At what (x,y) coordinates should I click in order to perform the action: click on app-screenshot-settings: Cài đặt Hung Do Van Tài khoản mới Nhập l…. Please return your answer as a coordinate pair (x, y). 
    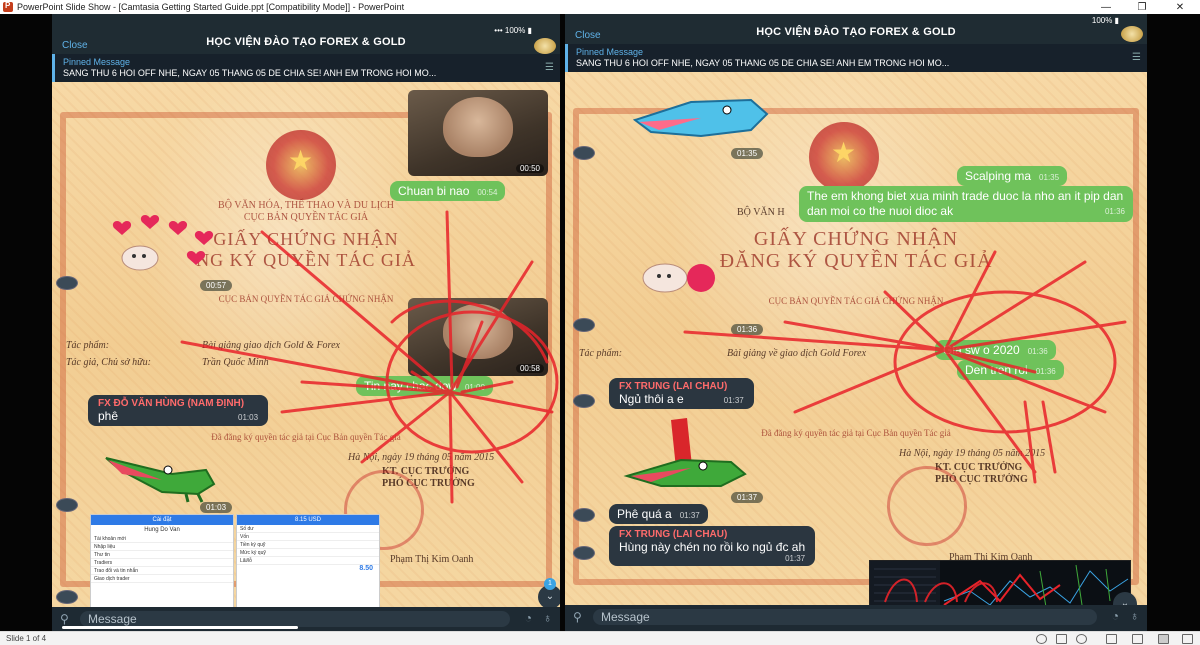
    Looking at the image, I should click on (162, 560).